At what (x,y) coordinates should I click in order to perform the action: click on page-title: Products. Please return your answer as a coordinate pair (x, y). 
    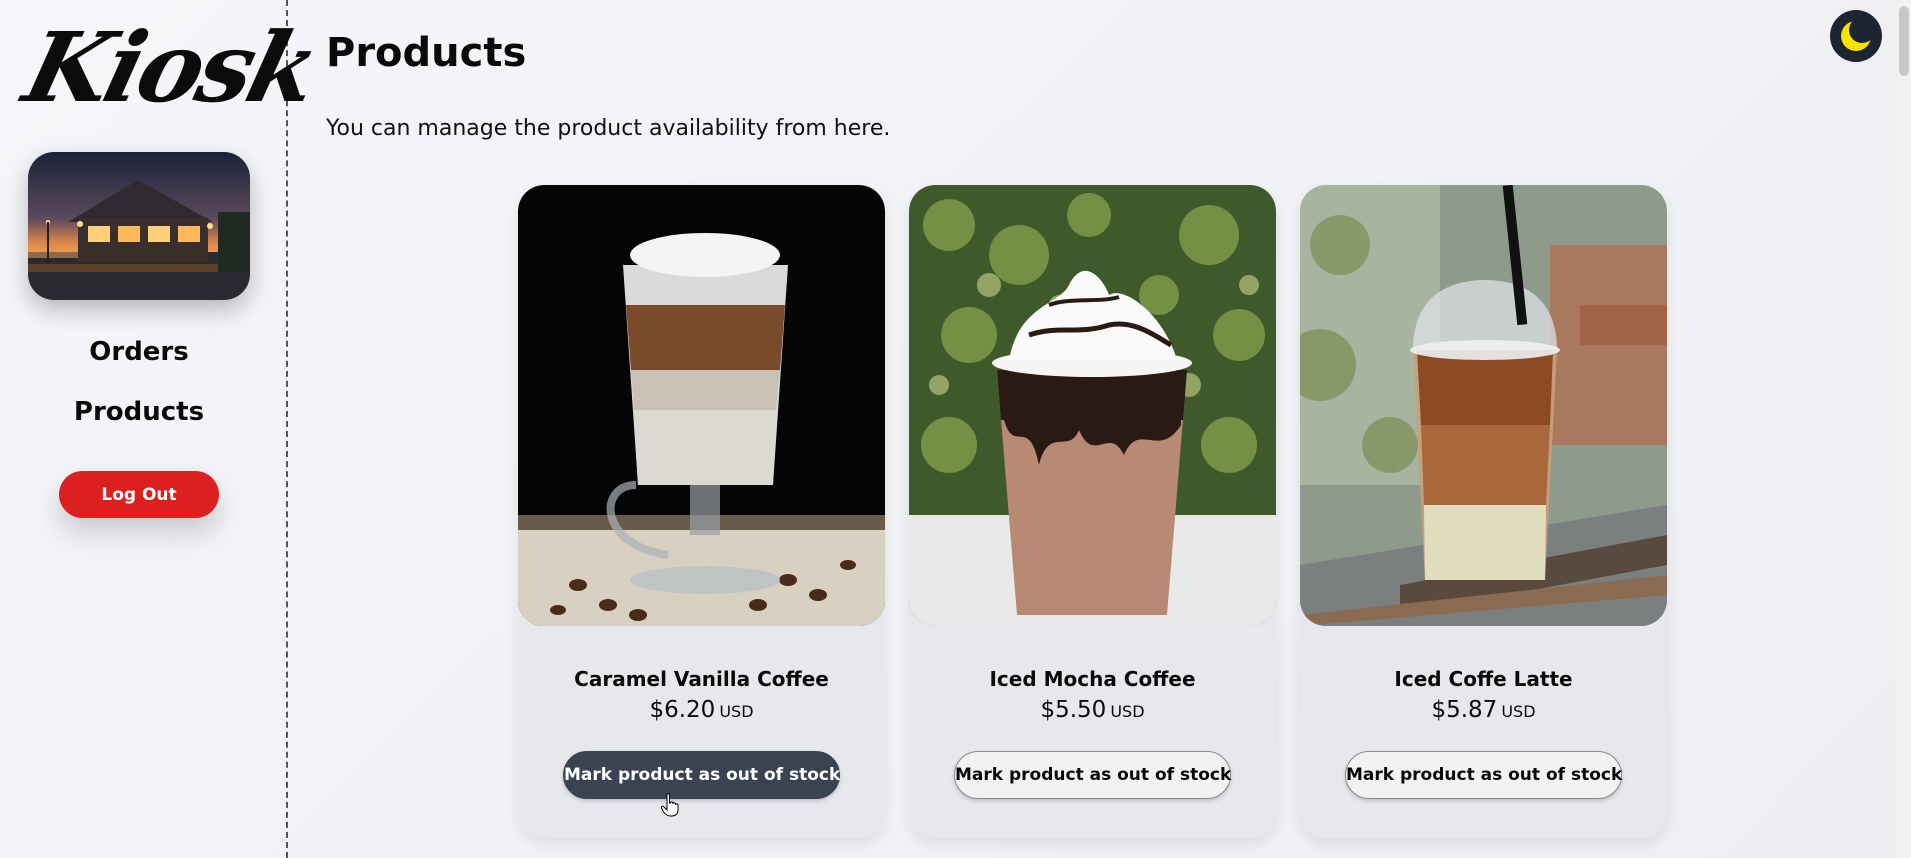
    Looking at the image, I should click on (426, 53).